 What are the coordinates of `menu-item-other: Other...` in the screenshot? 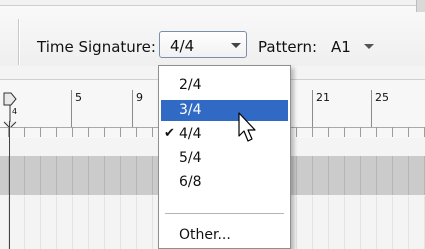 It's located at (224, 235).